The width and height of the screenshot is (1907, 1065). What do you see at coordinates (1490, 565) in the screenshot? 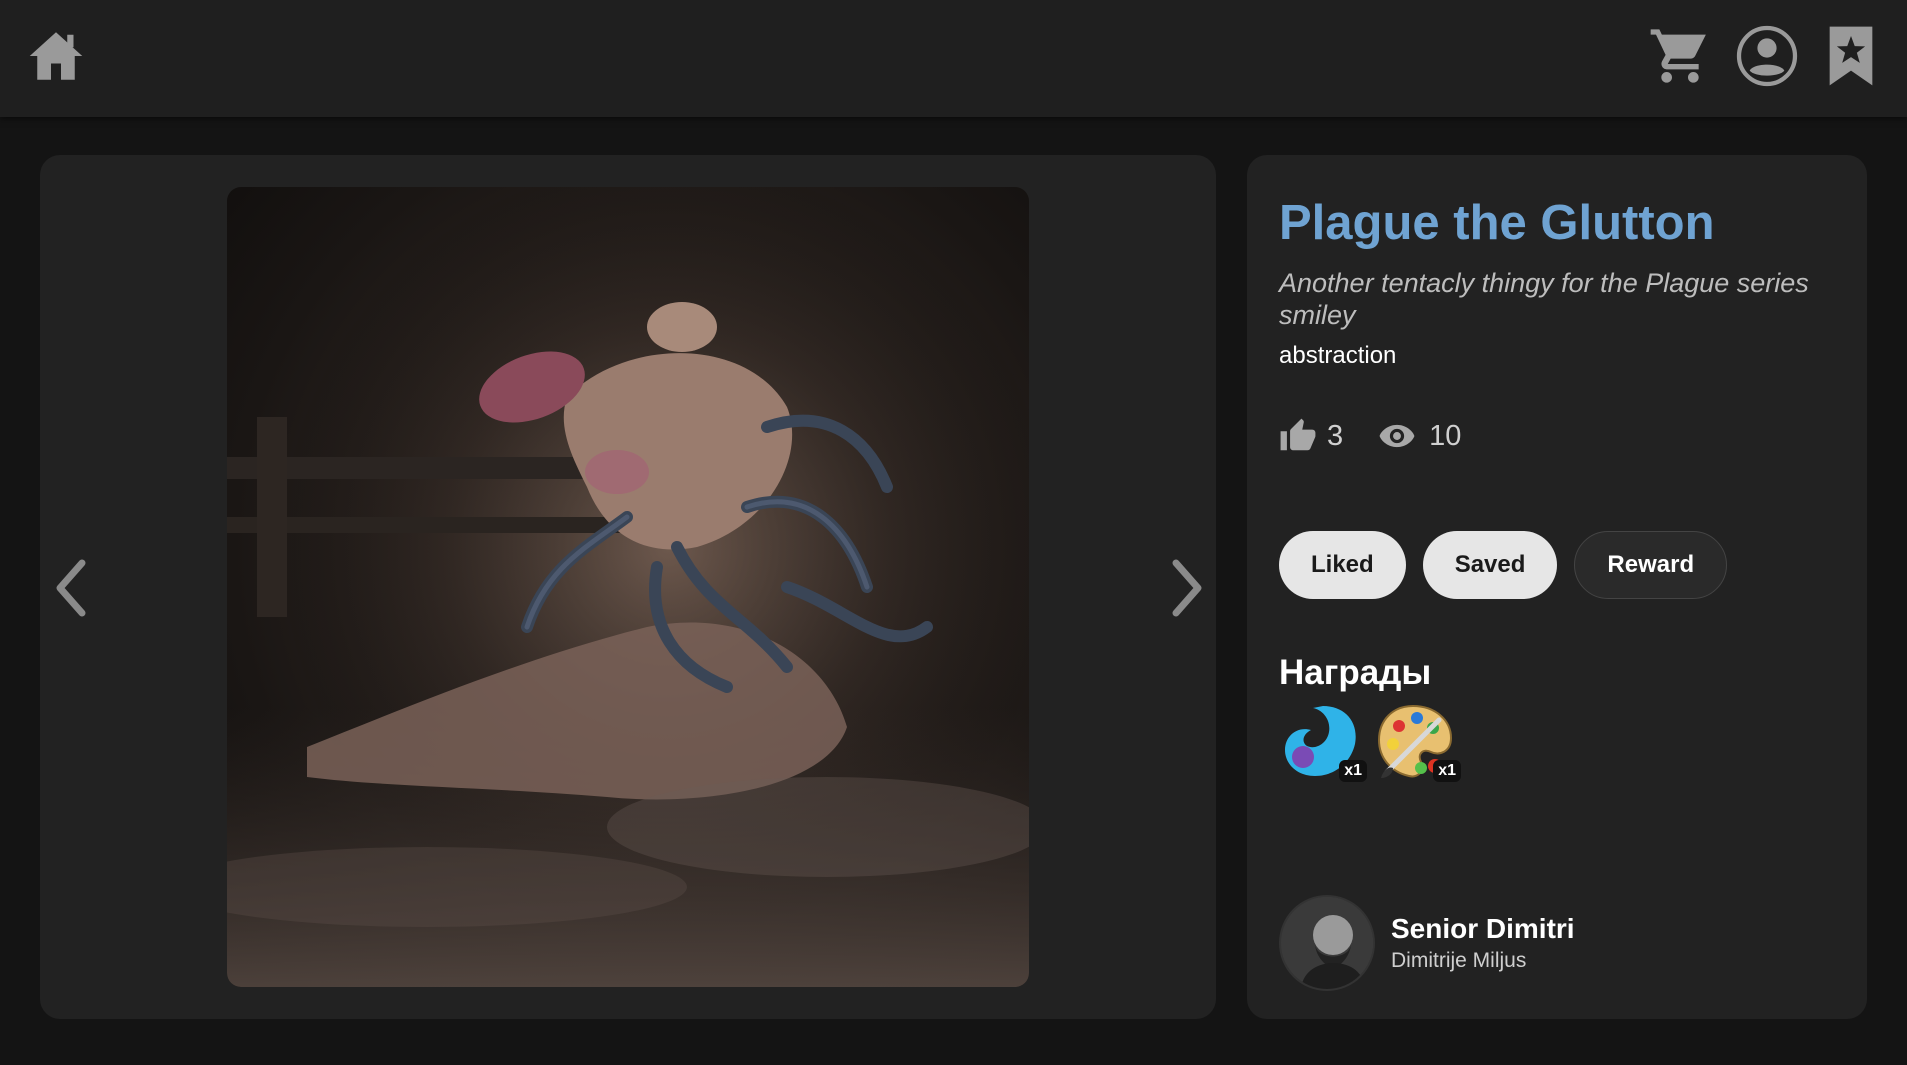
I see `saved-button: Saved` at bounding box center [1490, 565].